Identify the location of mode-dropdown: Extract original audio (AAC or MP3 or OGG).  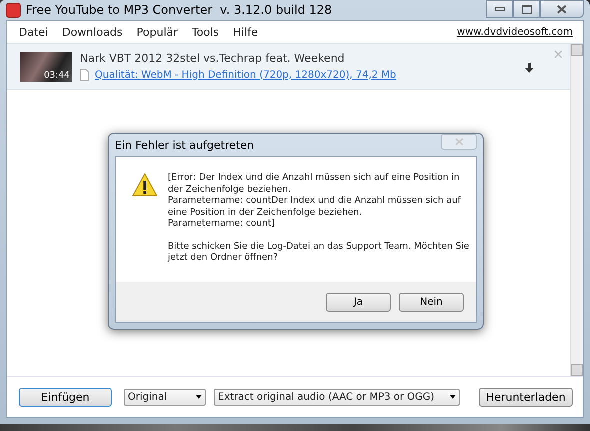
(337, 397).